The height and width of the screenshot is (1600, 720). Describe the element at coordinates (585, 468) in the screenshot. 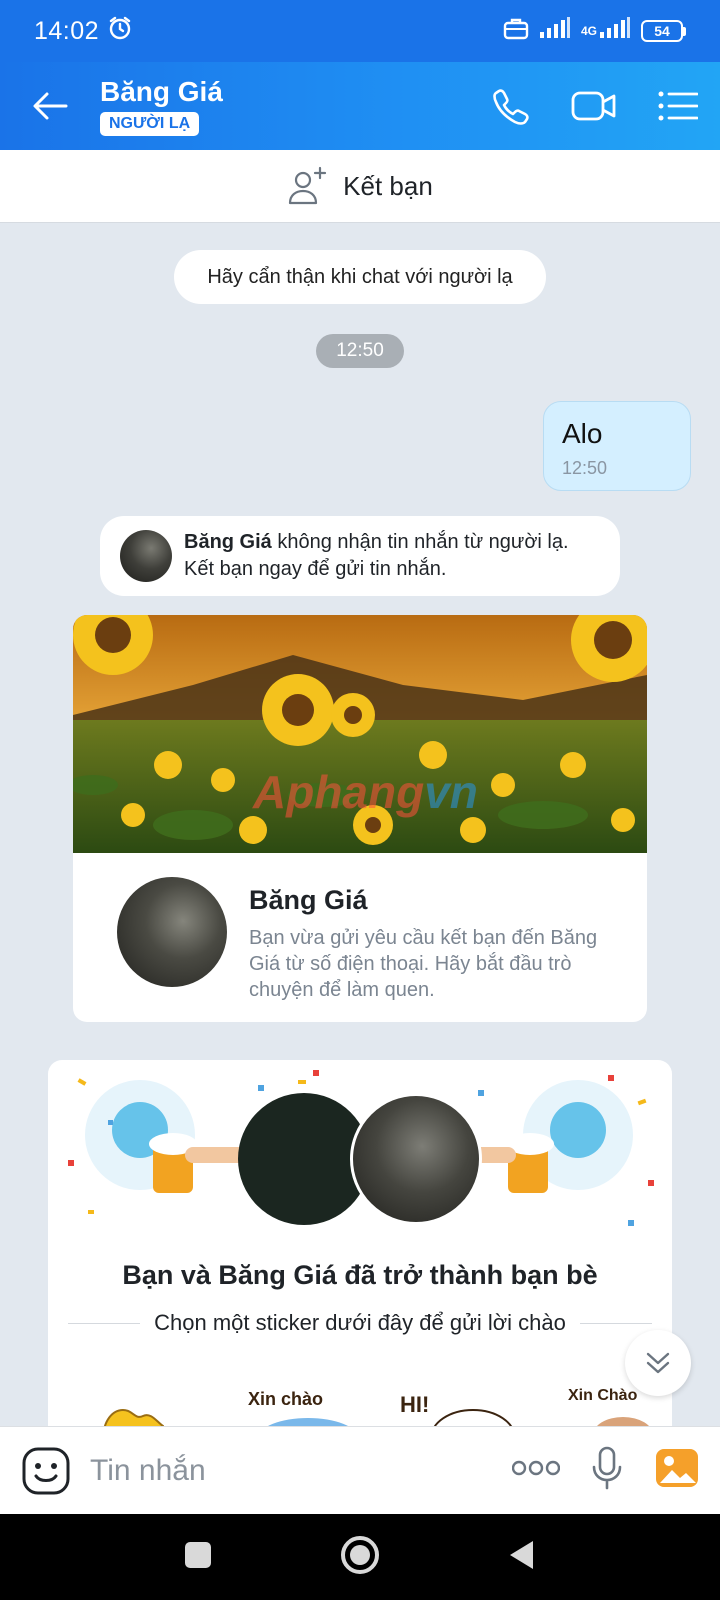

I see `message-time: 12:50` at that location.